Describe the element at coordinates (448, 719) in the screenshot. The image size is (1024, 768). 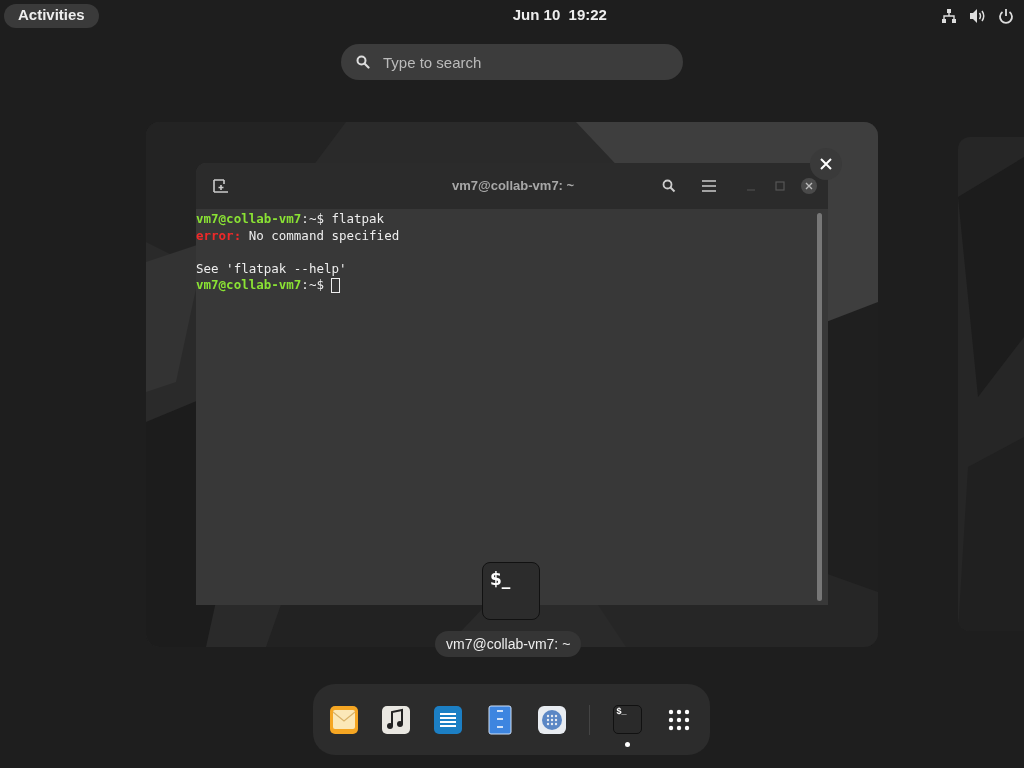
I see `text-editor-icon` at that location.